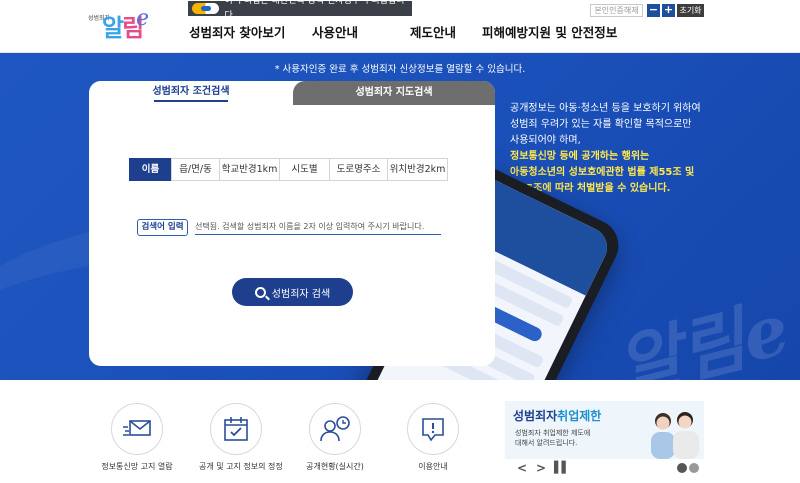 The width and height of the screenshot is (800, 483). Describe the element at coordinates (137, 466) in the screenshot. I see `quick-link-label: 정보통신망 고지 열람` at that location.